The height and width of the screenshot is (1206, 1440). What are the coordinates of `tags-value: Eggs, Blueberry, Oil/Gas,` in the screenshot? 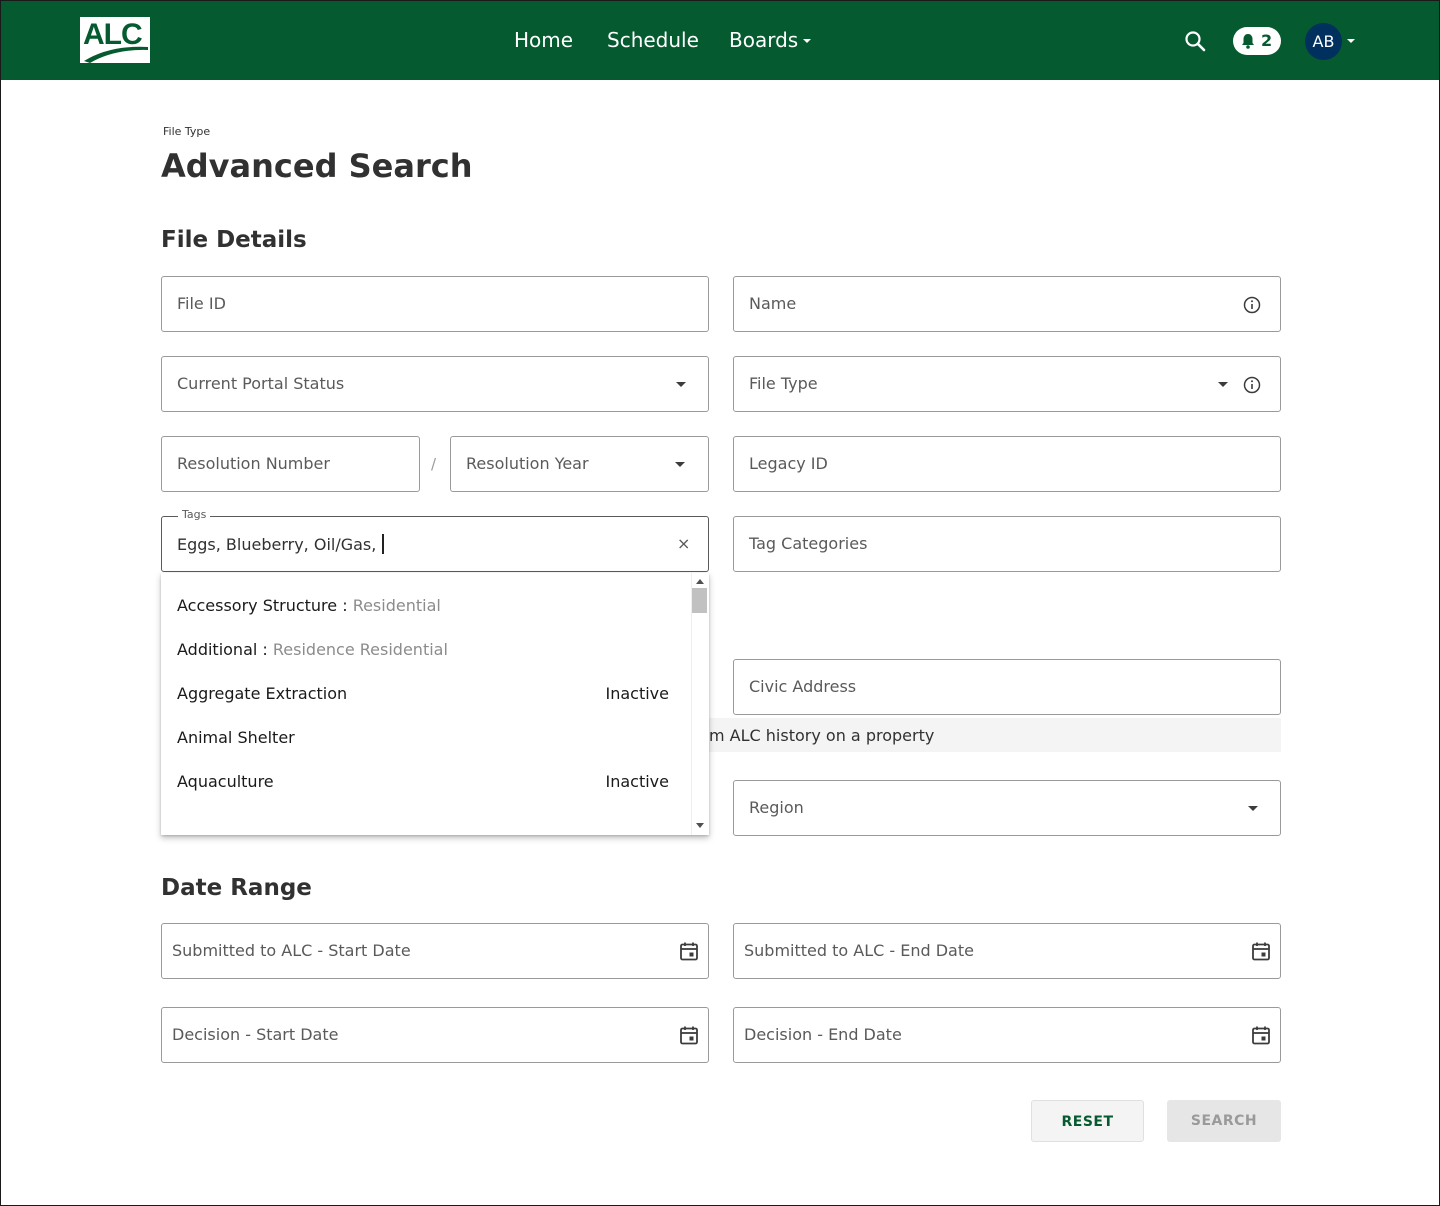 It's located at (280, 544).